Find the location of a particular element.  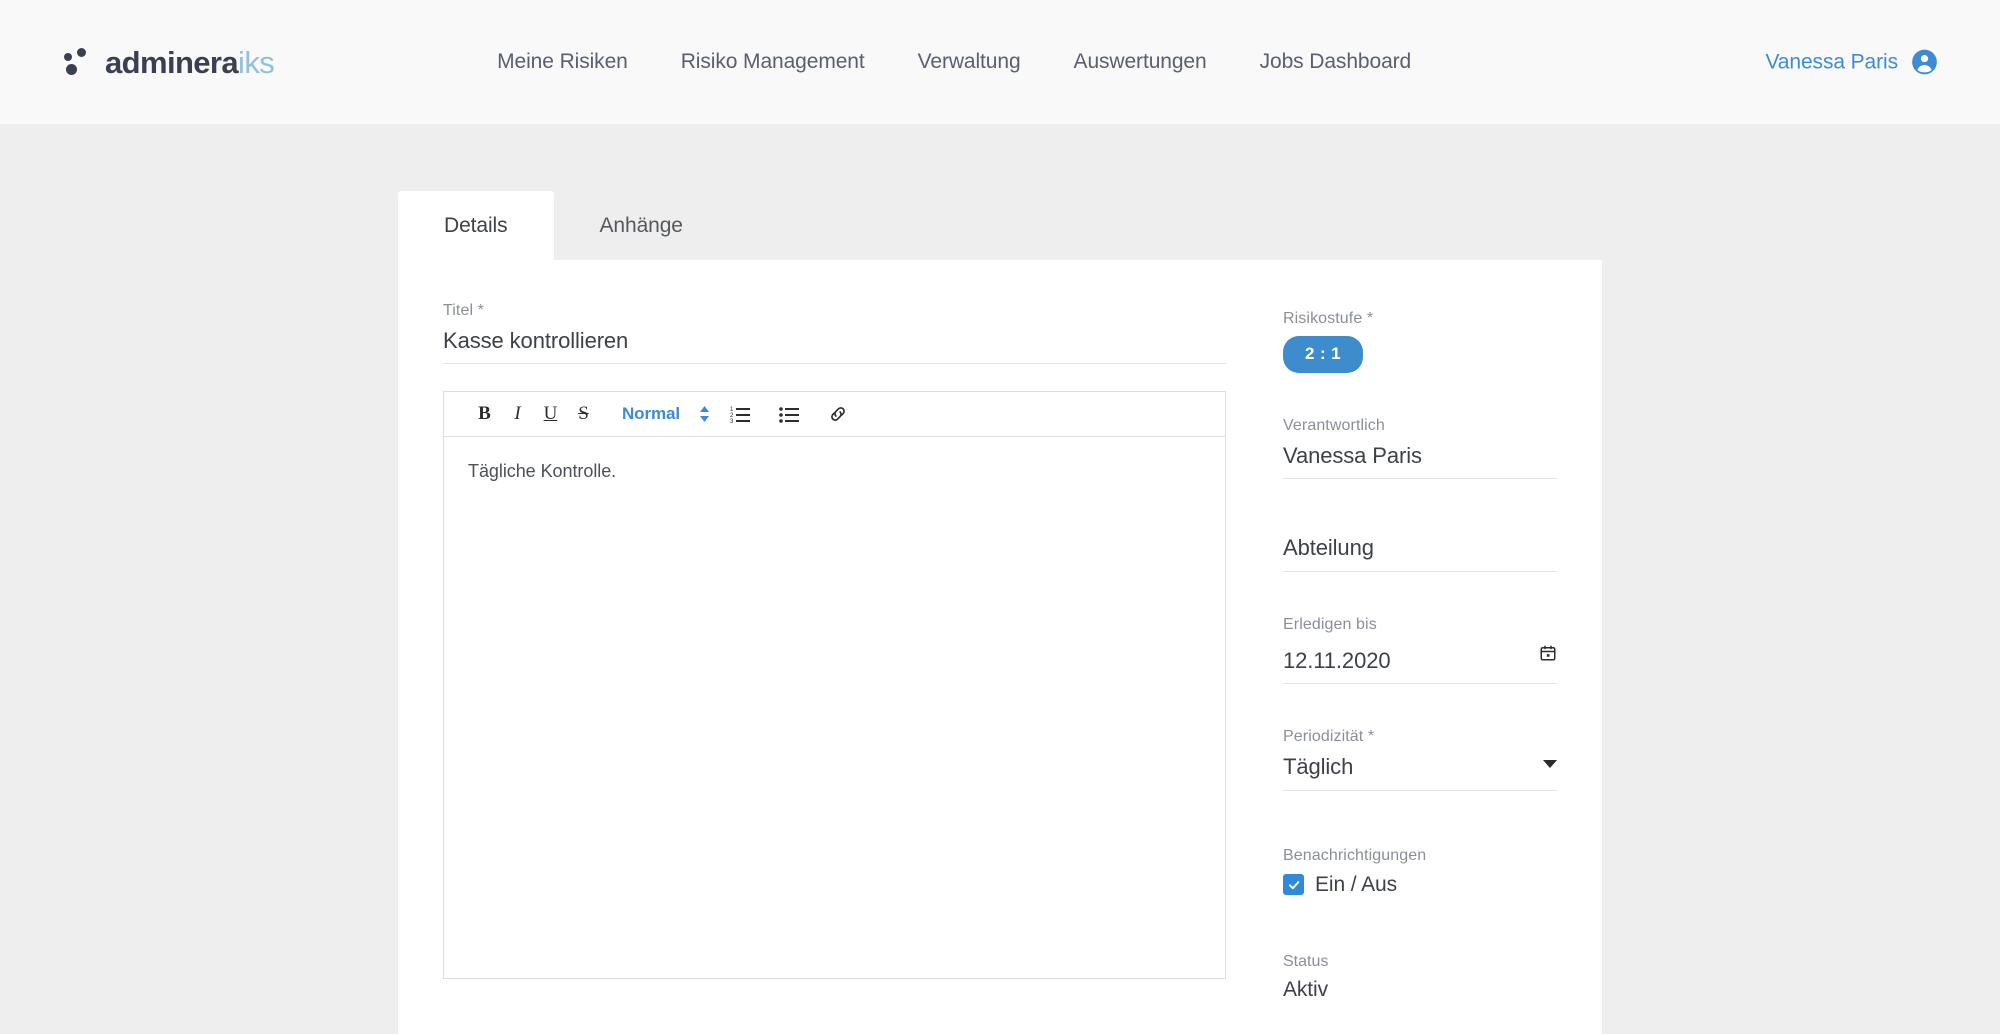

account-circle-icon is located at coordinates (1924, 62).